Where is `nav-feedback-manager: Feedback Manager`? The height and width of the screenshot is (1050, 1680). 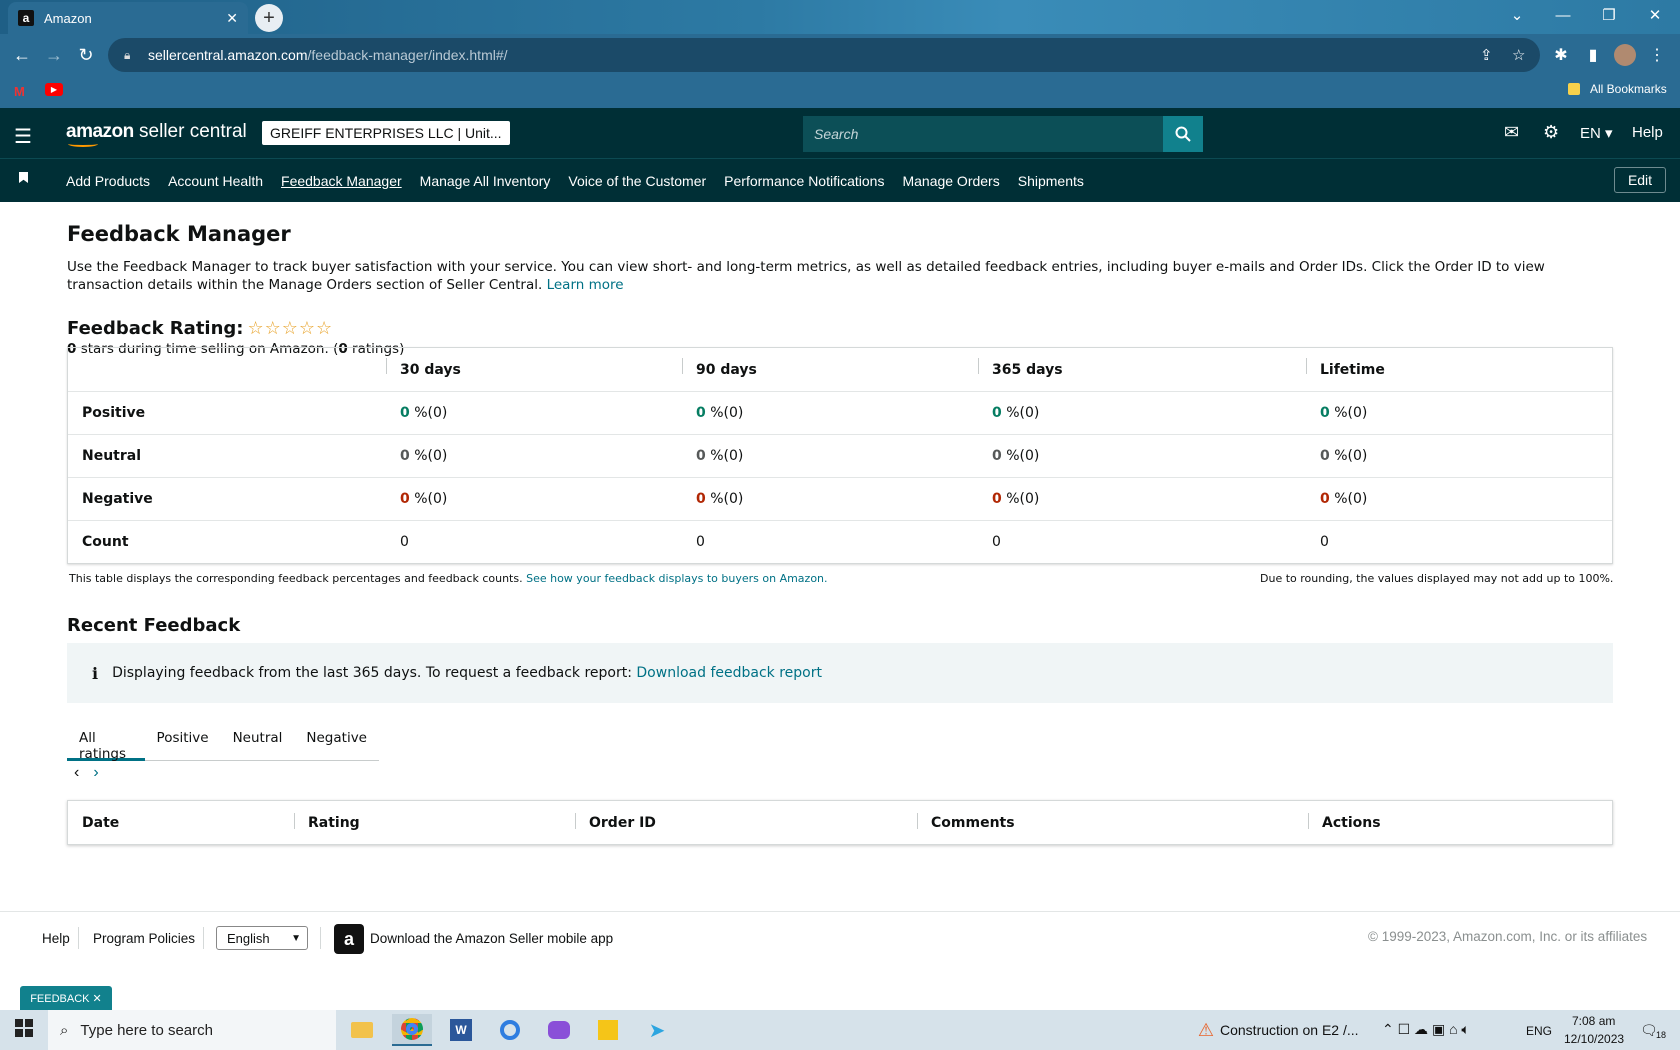
nav-feedback-manager: Feedback Manager is located at coordinates (341, 181).